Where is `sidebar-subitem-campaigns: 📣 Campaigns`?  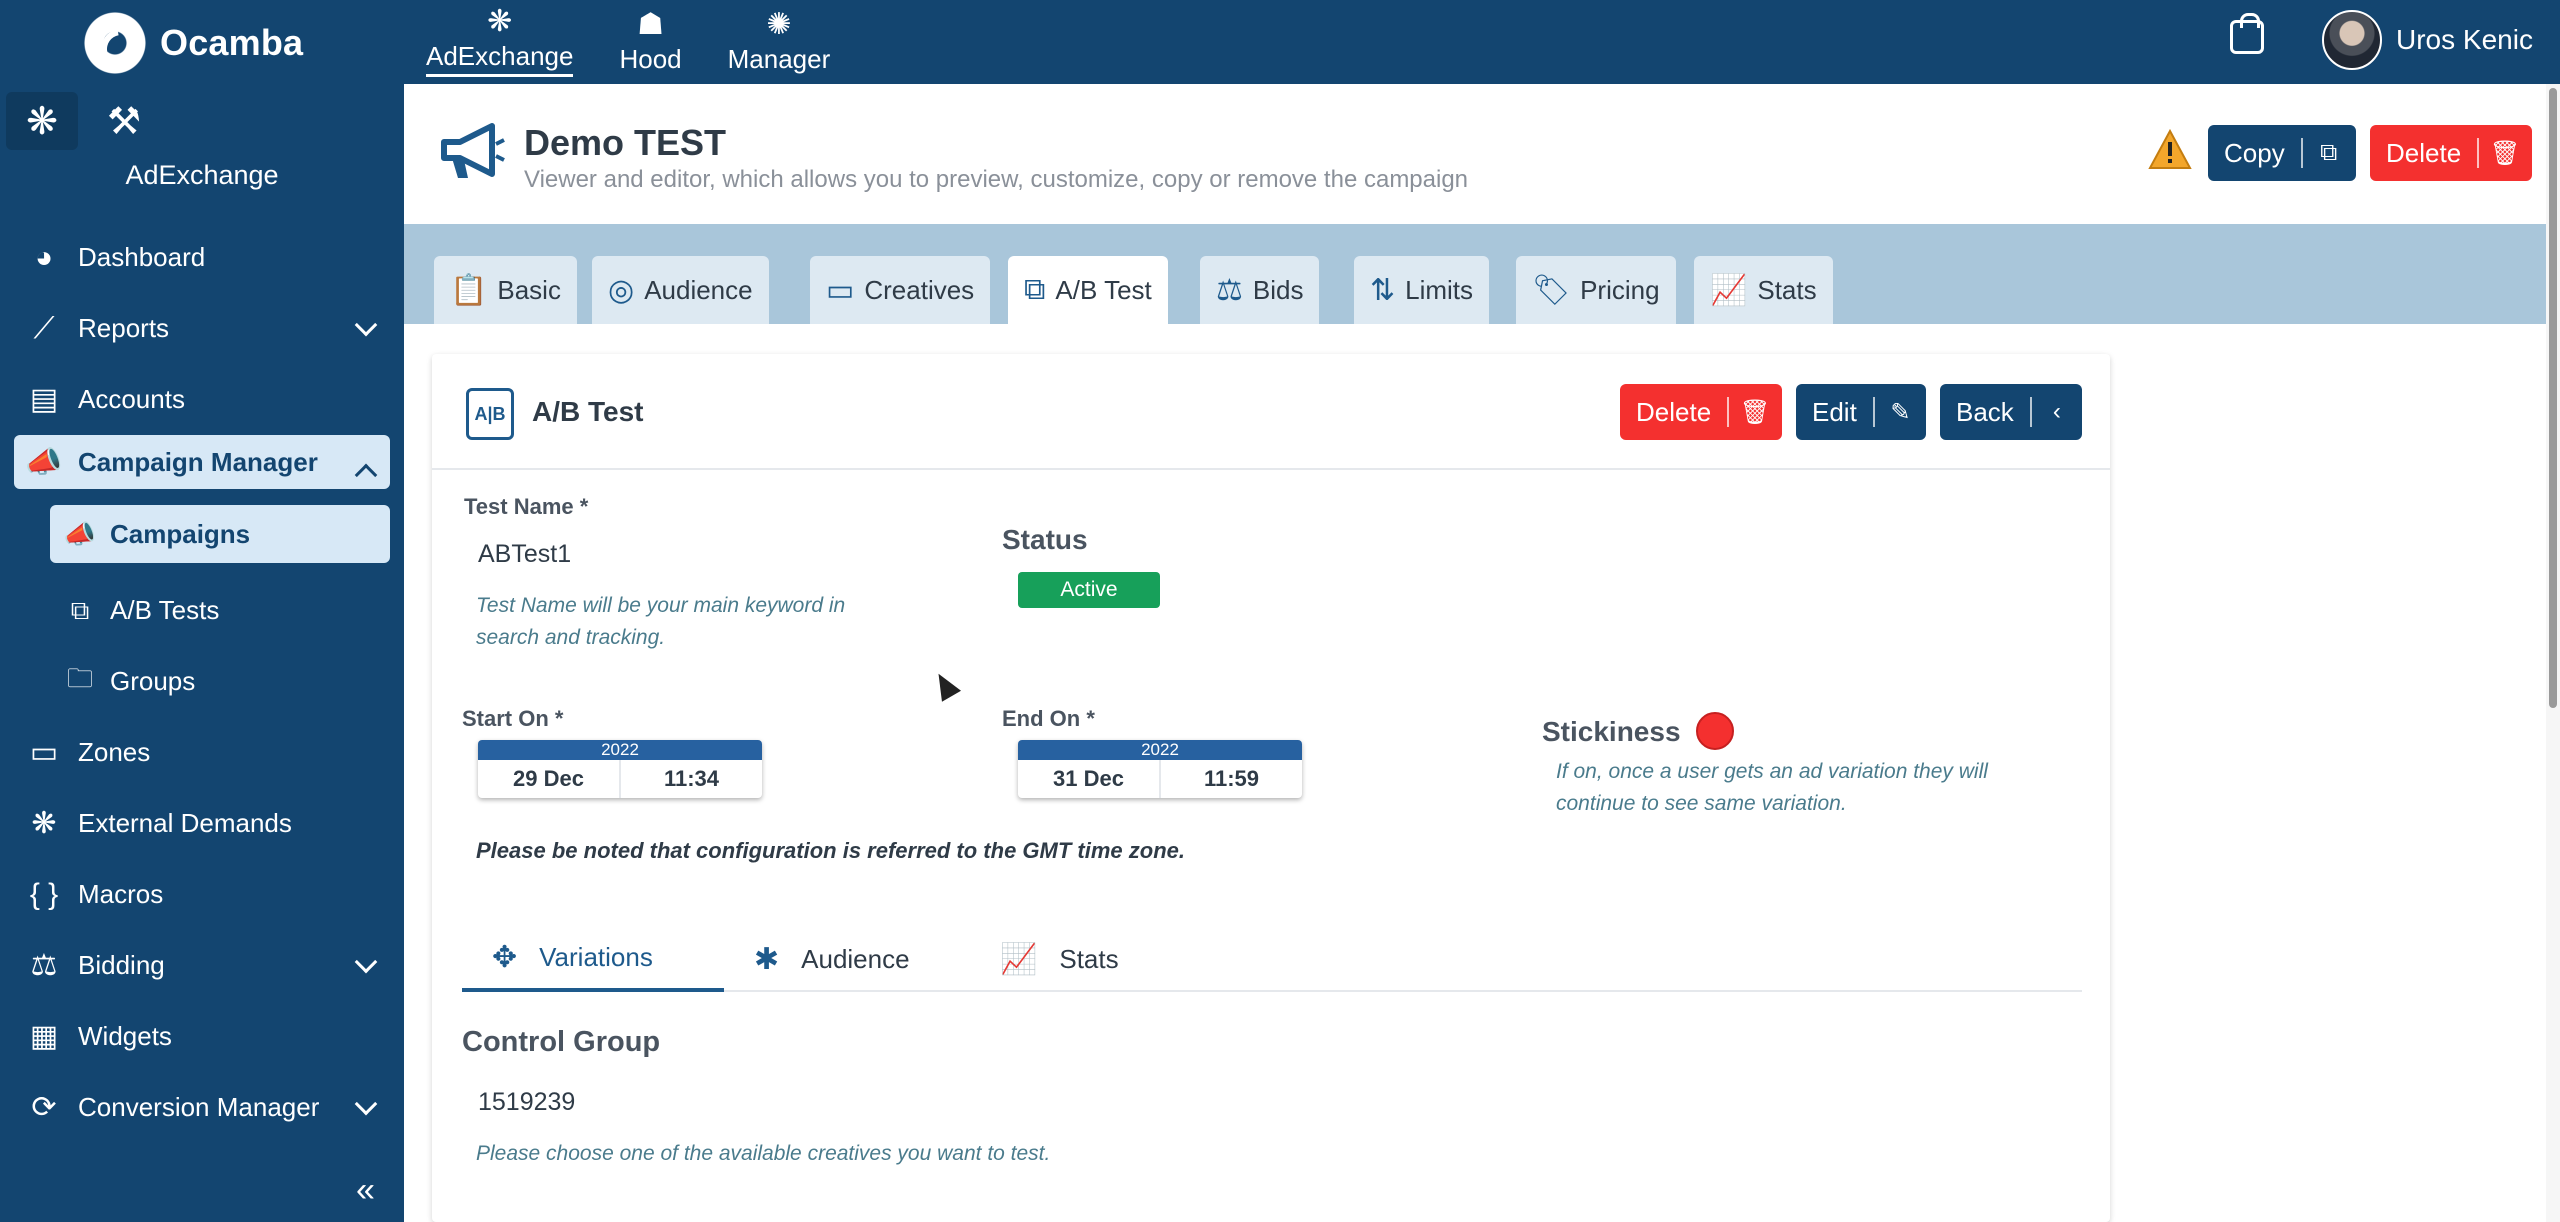 sidebar-subitem-campaigns: 📣 Campaigns is located at coordinates (220, 534).